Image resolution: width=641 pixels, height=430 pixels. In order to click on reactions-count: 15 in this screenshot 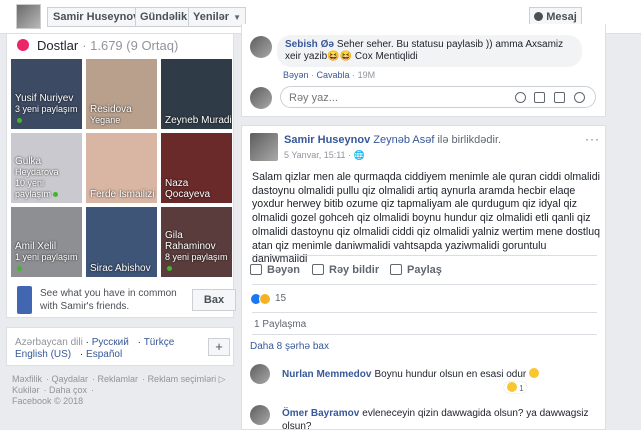, I will do `click(281, 298)`.